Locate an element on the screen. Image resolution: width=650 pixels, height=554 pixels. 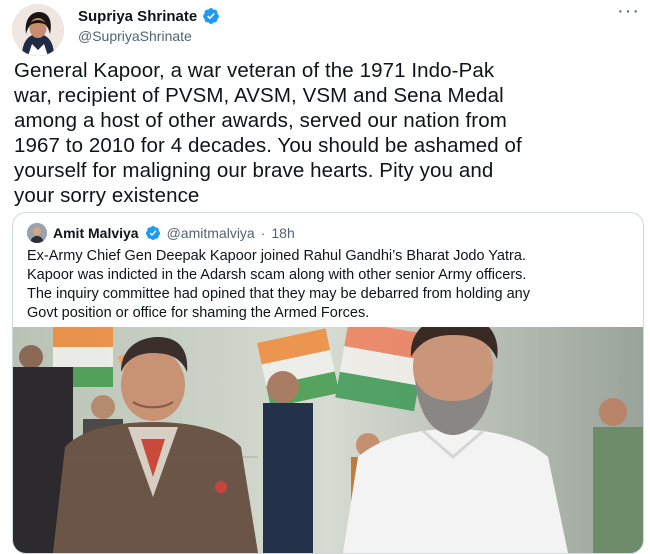
more-icon: ··· is located at coordinates (628, 11).